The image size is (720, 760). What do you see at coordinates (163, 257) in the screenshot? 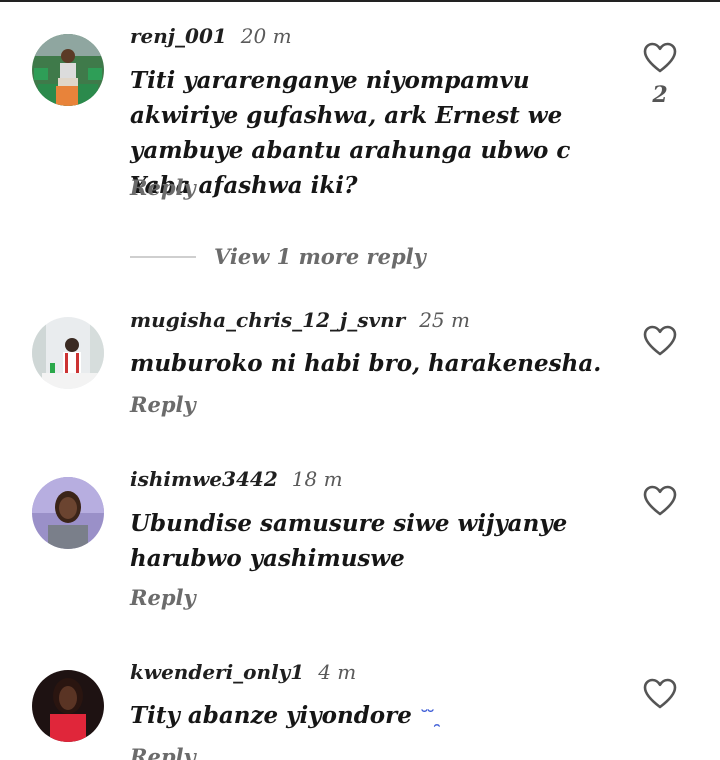
I see `divider-line` at bounding box center [163, 257].